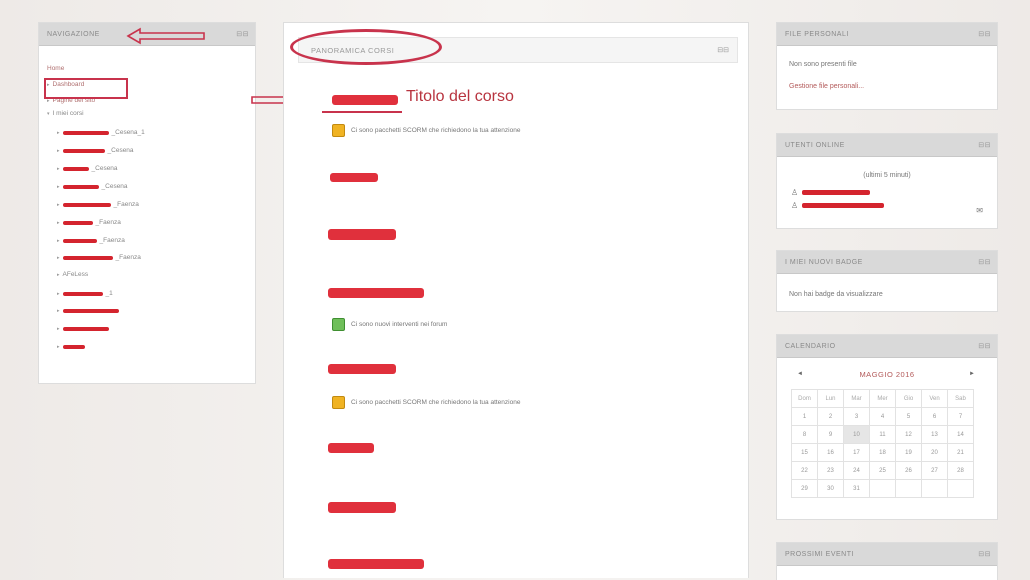 This screenshot has height=580, width=1030. Describe the element at coordinates (831, 489) in the screenshot. I see `calendar-day: 30` at that location.